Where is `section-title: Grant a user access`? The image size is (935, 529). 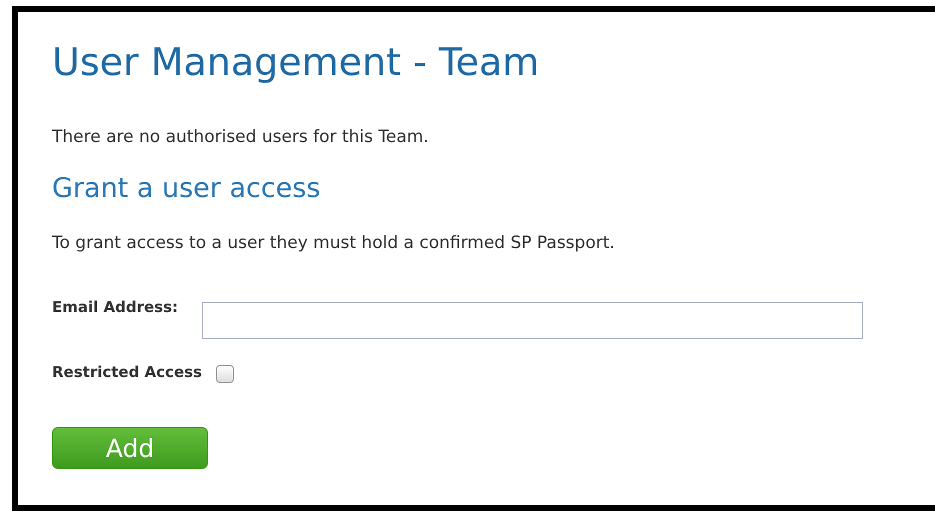
section-title: Grant a user access is located at coordinates (187, 189).